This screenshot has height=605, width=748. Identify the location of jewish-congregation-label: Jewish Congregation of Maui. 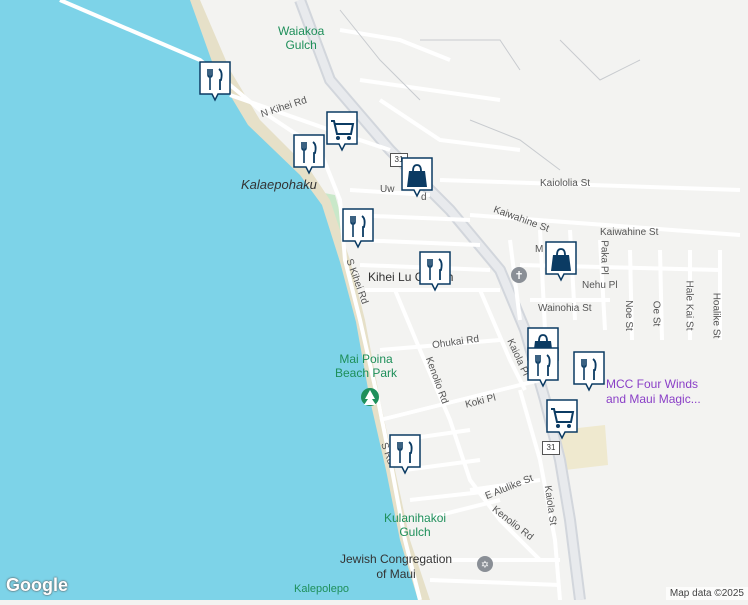
(396, 566).